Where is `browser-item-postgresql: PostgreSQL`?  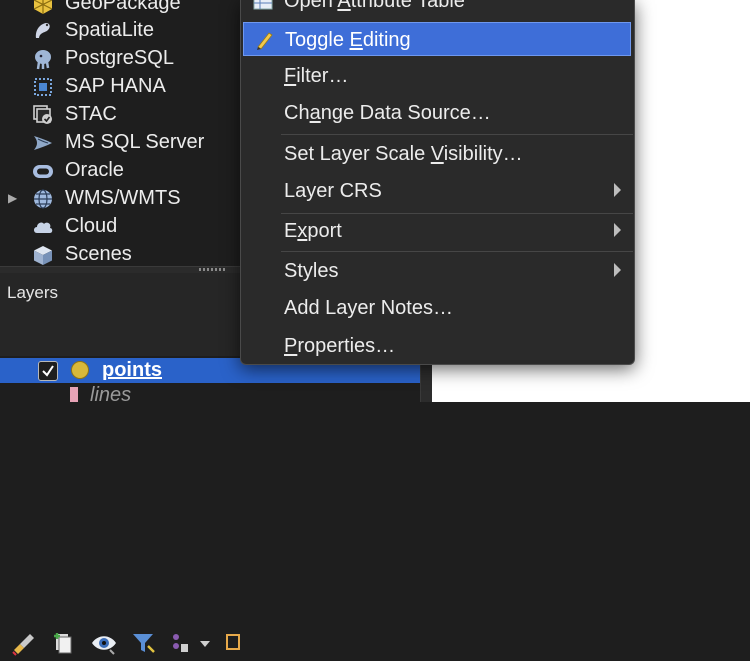
browser-item-postgresql: PostgreSQL is located at coordinates (120, 59).